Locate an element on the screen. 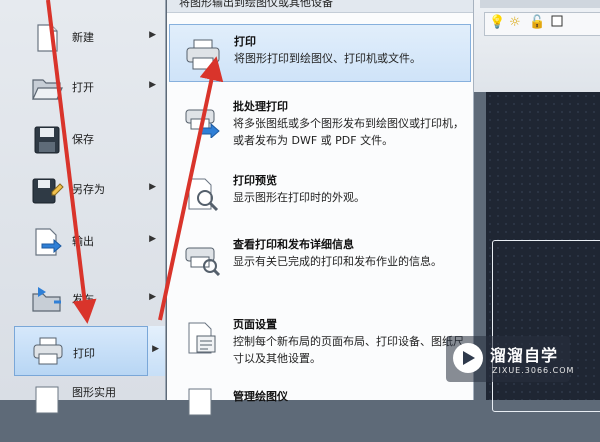 The image size is (600, 442). watermark-url: ZIXUE.3066.COM is located at coordinates (533, 370).